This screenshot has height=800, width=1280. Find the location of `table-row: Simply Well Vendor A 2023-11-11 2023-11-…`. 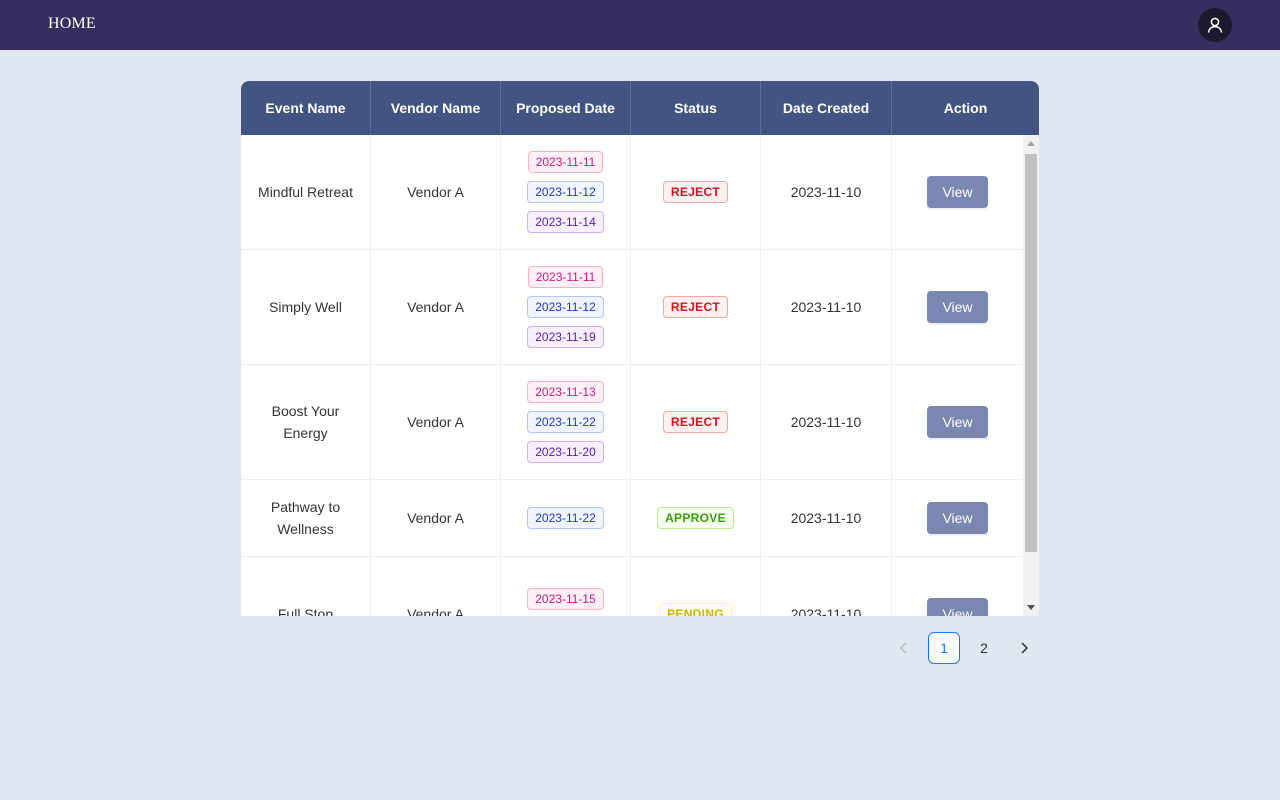

table-row: Simply Well Vendor A 2023-11-11 2023-11-… is located at coordinates (632, 307).